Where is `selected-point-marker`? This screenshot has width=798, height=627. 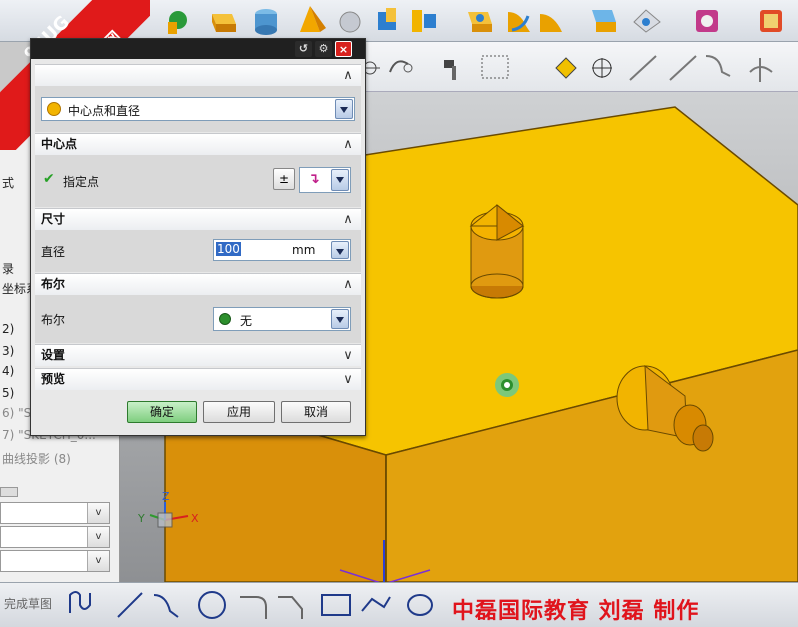 selected-point-marker is located at coordinates (507, 385).